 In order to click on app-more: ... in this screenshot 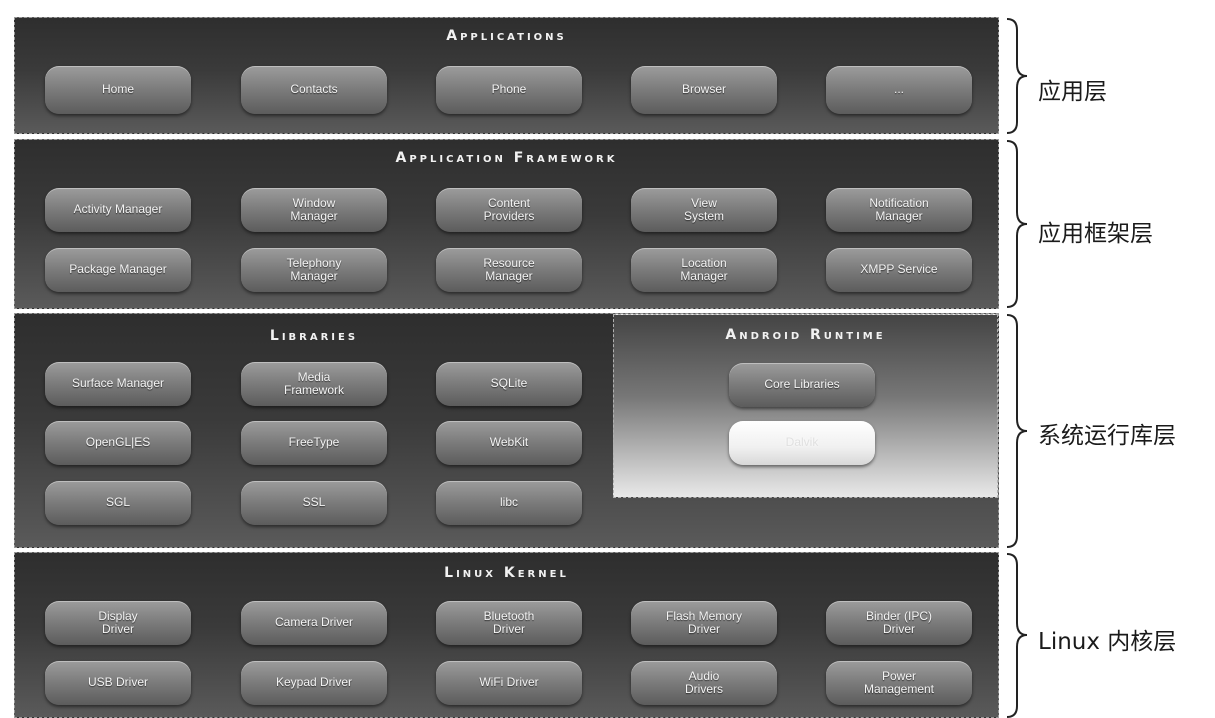, I will do `click(899, 90)`.